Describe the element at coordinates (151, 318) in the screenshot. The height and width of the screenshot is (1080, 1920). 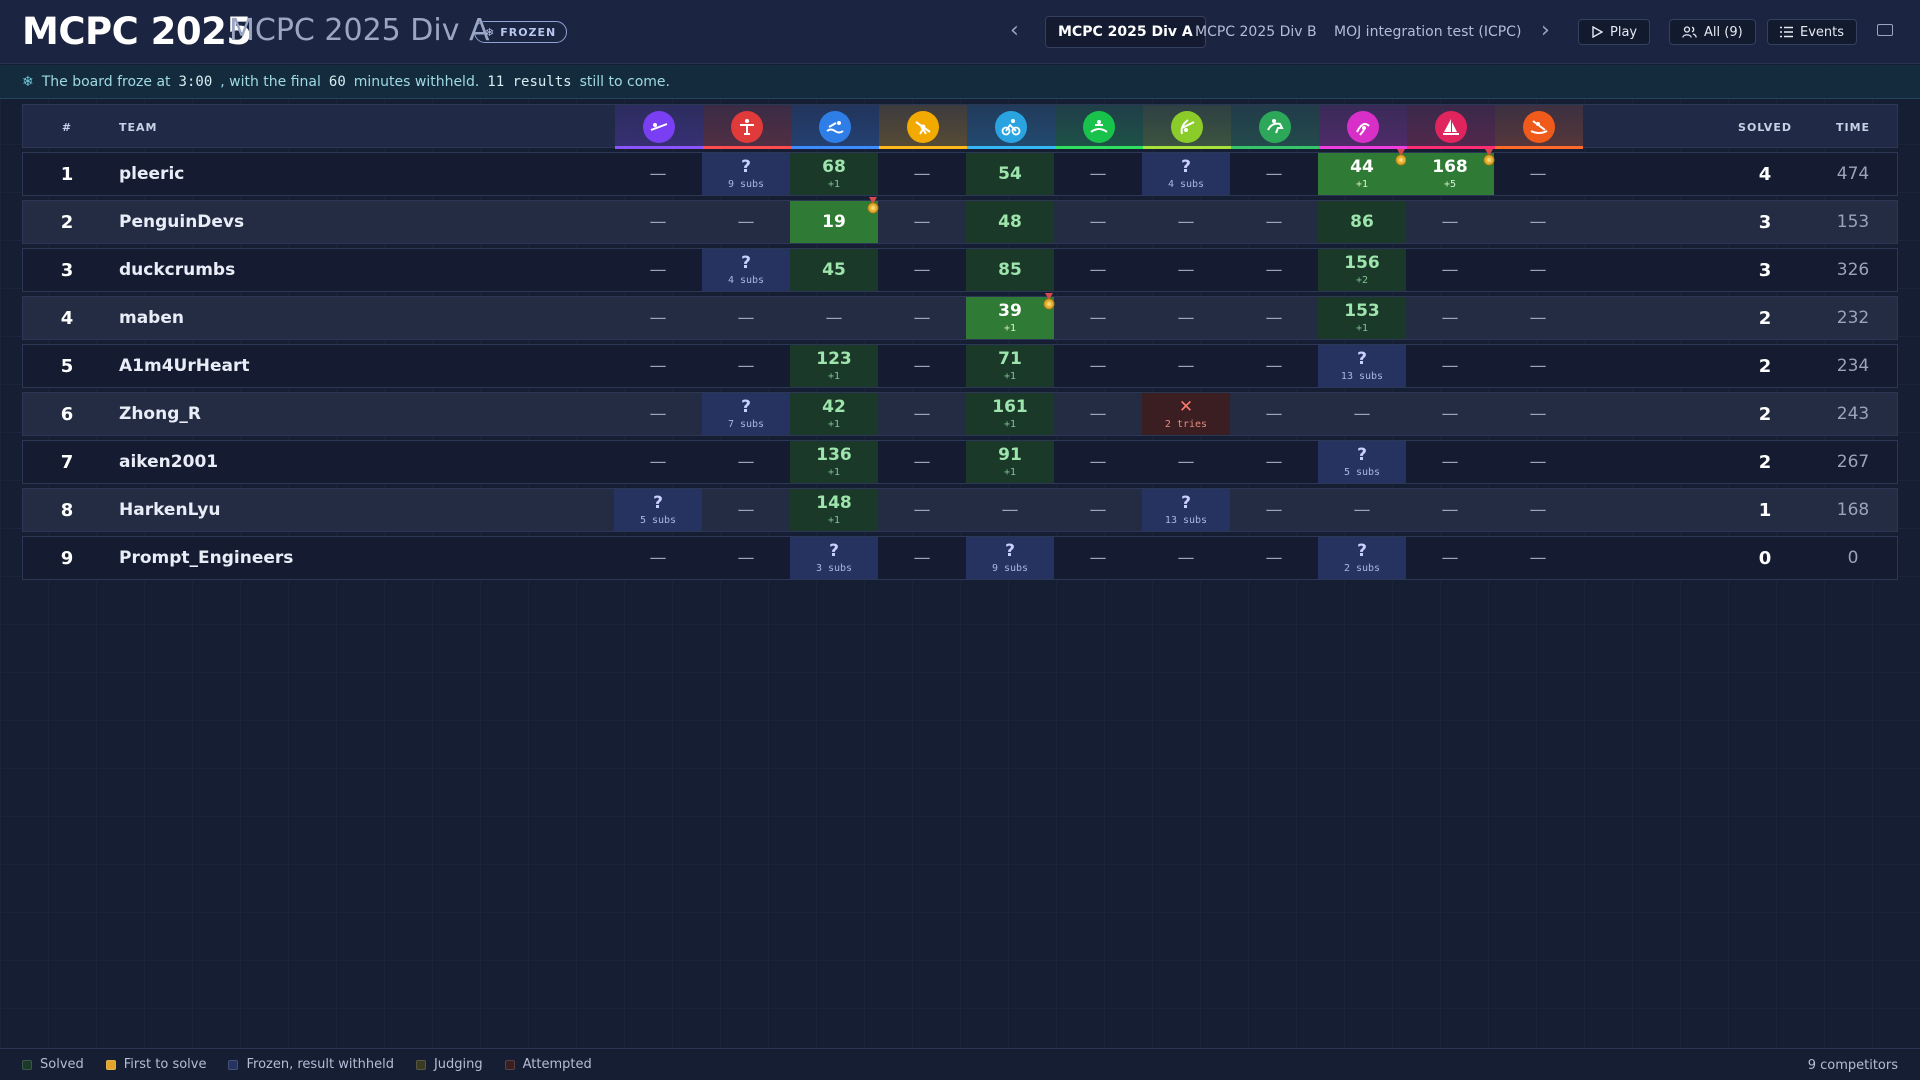
I see `team-name: maben` at that location.